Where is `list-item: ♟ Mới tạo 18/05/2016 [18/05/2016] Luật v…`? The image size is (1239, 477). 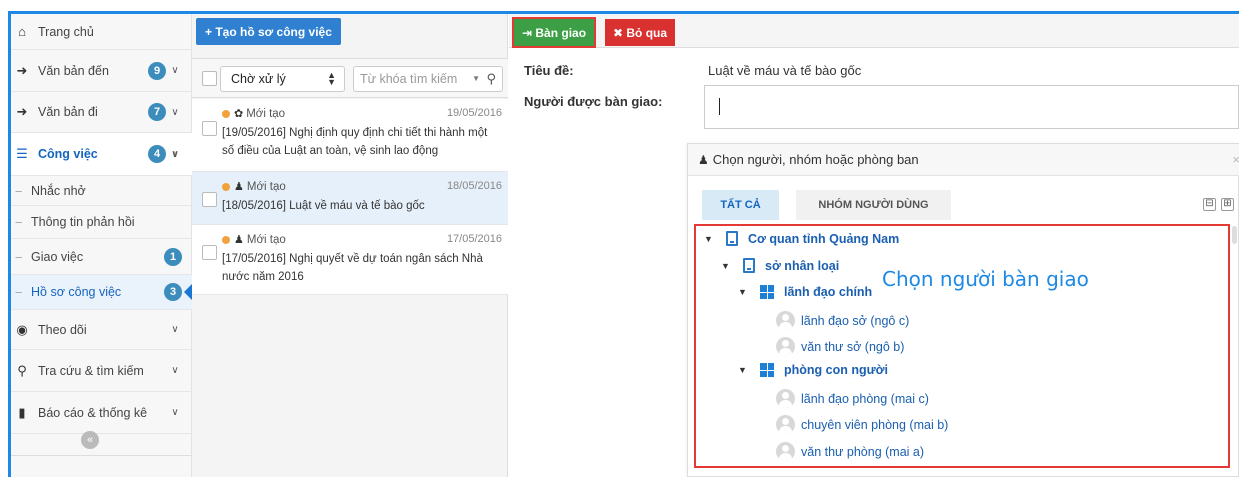
list-item: ♟ Mới tạo 18/05/2016 [18/05/2016] Luật v… is located at coordinates (350, 198).